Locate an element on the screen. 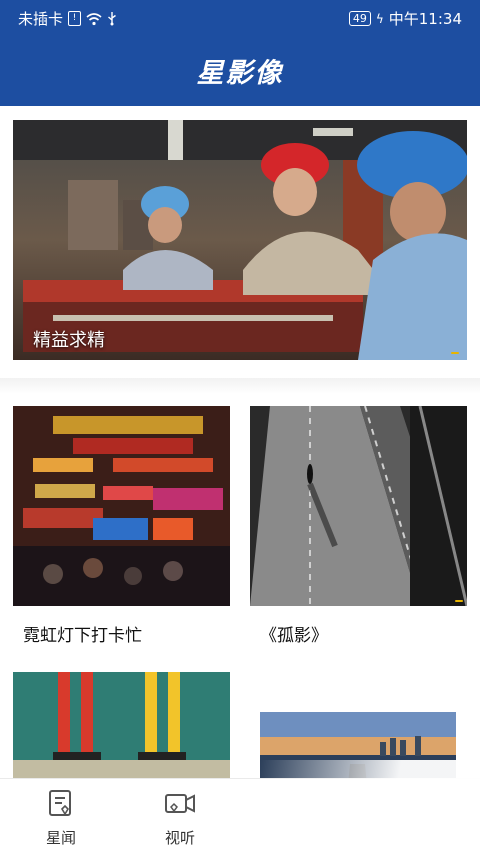  wifi-icon is located at coordinates (94, 18).